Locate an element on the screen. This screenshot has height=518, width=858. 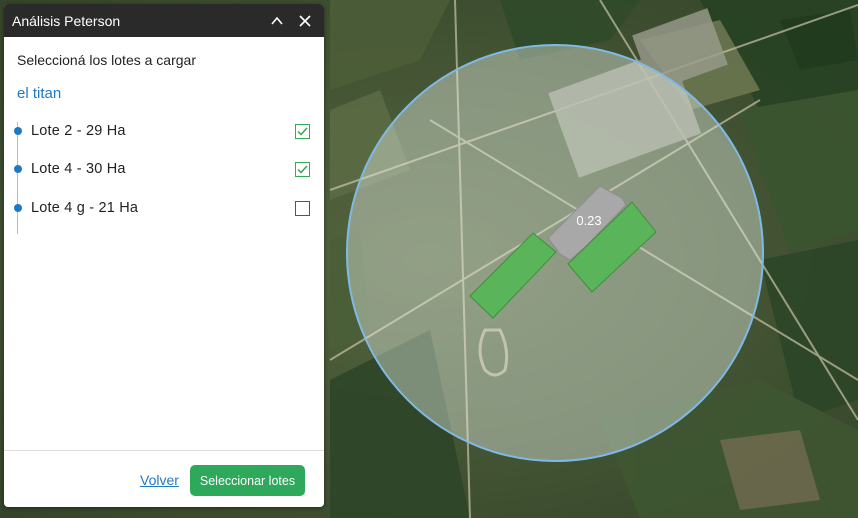
instruction-text: Seleccioná los lotes a cargar is located at coordinates (106, 60).